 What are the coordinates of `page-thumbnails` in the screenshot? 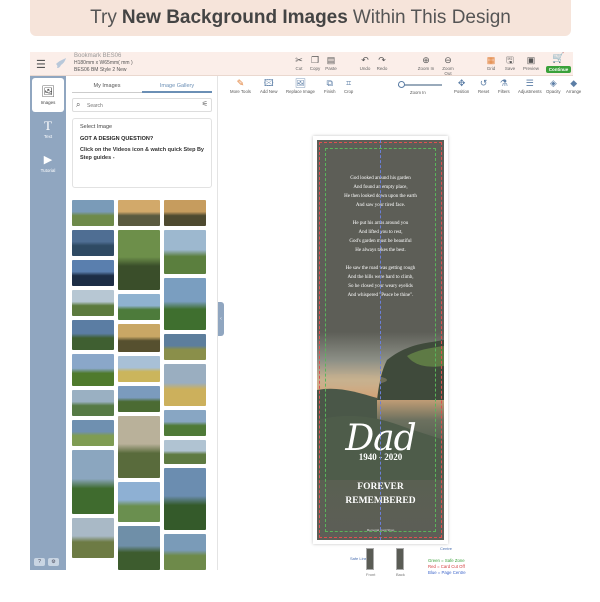 It's located at (385, 559).